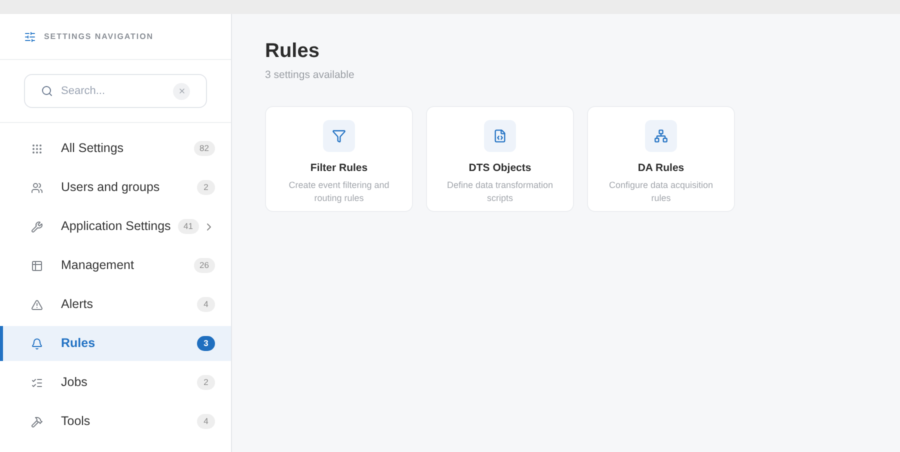 The height and width of the screenshot is (452, 900). I want to click on nav-item: Management 26, so click(115, 265).